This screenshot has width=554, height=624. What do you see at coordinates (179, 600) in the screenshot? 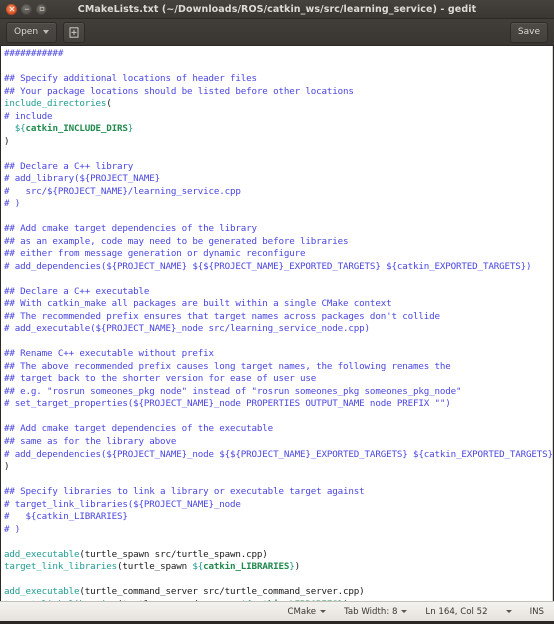
I see `code-token: (turtle_command_server` at bounding box center [179, 600].